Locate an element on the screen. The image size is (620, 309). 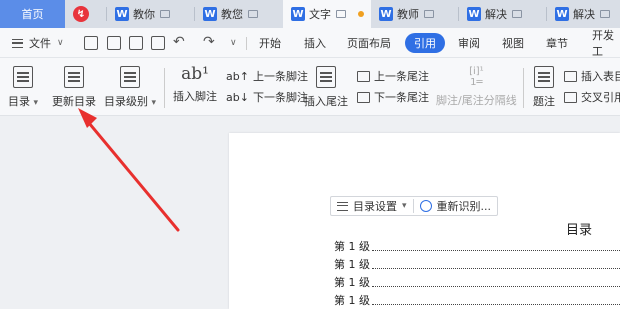
tab-references: 引用 is located at coordinates (425, 43).